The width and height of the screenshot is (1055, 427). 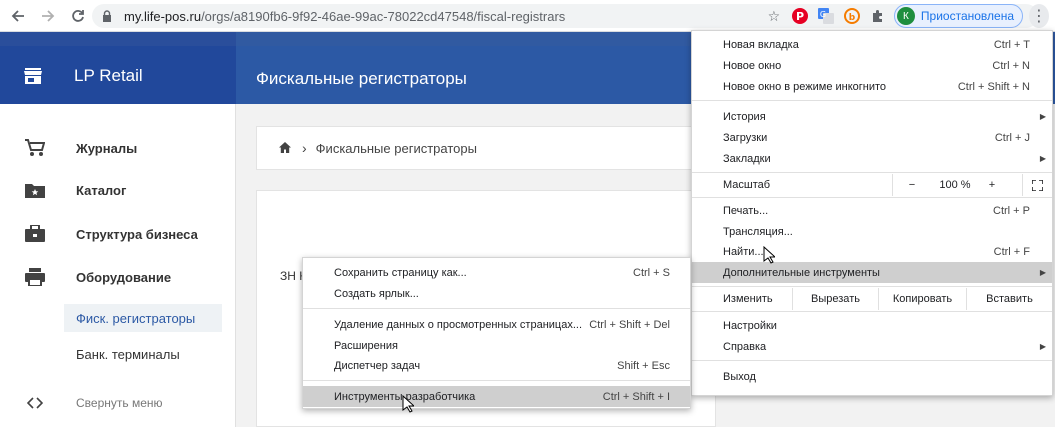 What do you see at coordinates (993, 86) in the screenshot?
I see `menu-item-shortcut: Ctrl + Shift + N` at bounding box center [993, 86].